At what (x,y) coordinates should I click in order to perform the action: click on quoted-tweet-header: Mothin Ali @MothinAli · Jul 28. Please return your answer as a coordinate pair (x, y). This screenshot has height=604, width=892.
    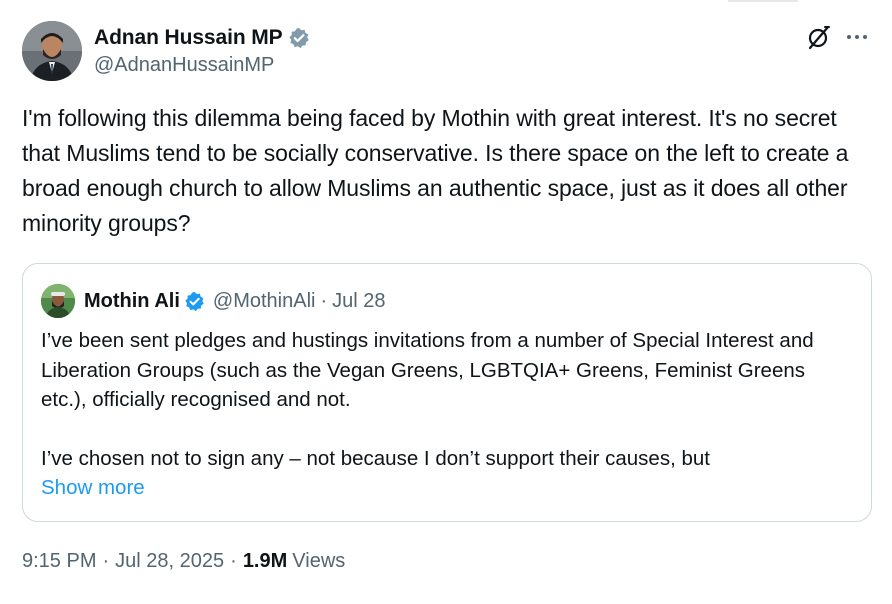
    Looking at the image, I should click on (213, 301).